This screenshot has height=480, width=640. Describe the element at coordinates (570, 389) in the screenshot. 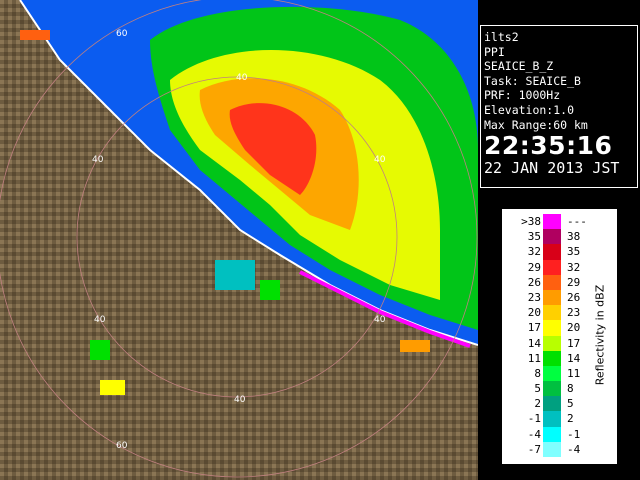

I see `legend-upper-bound: 8` at that location.